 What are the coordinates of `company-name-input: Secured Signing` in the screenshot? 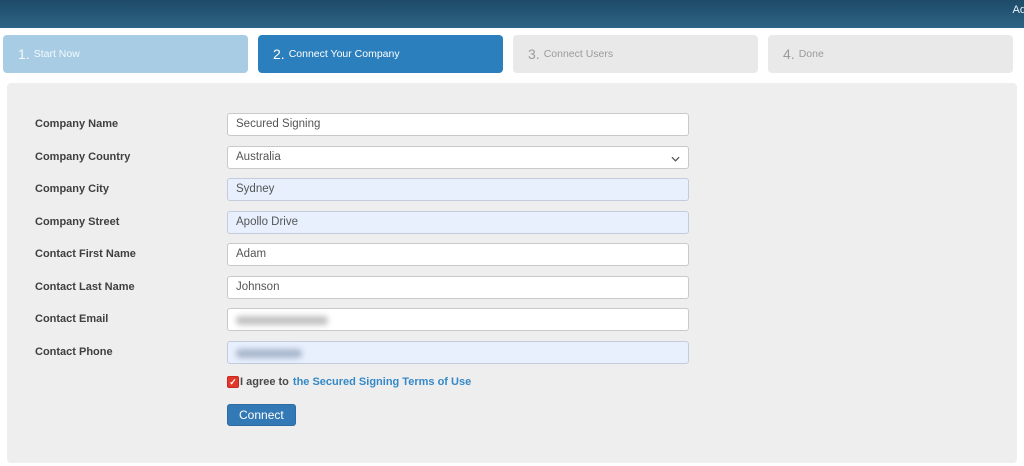 It's located at (458, 124).